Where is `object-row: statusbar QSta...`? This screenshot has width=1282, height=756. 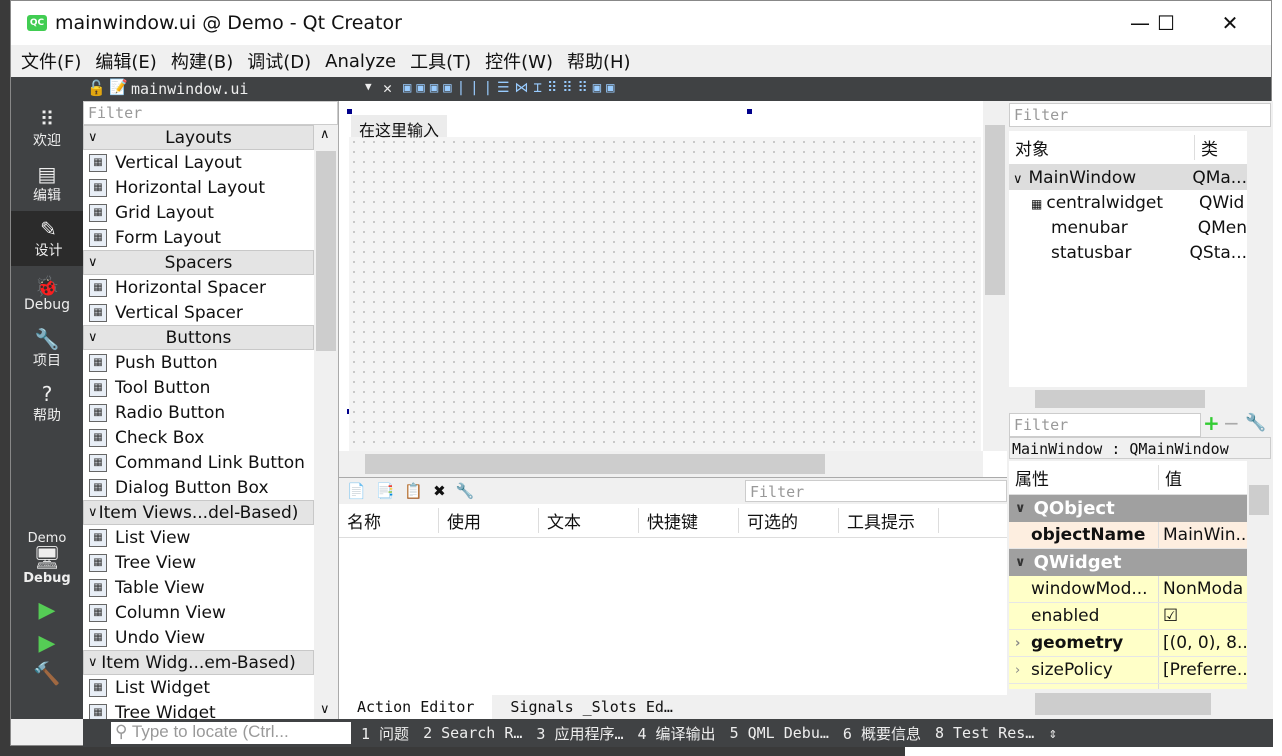 object-row: statusbar QSta... is located at coordinates (1128, 252).